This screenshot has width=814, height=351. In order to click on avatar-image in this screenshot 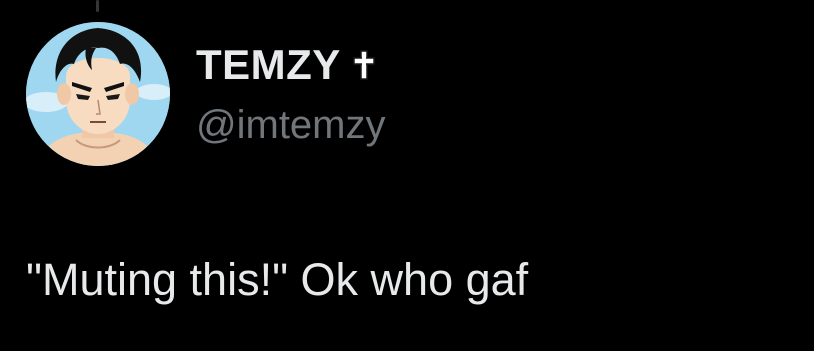, I will do `click(98, 94)`.